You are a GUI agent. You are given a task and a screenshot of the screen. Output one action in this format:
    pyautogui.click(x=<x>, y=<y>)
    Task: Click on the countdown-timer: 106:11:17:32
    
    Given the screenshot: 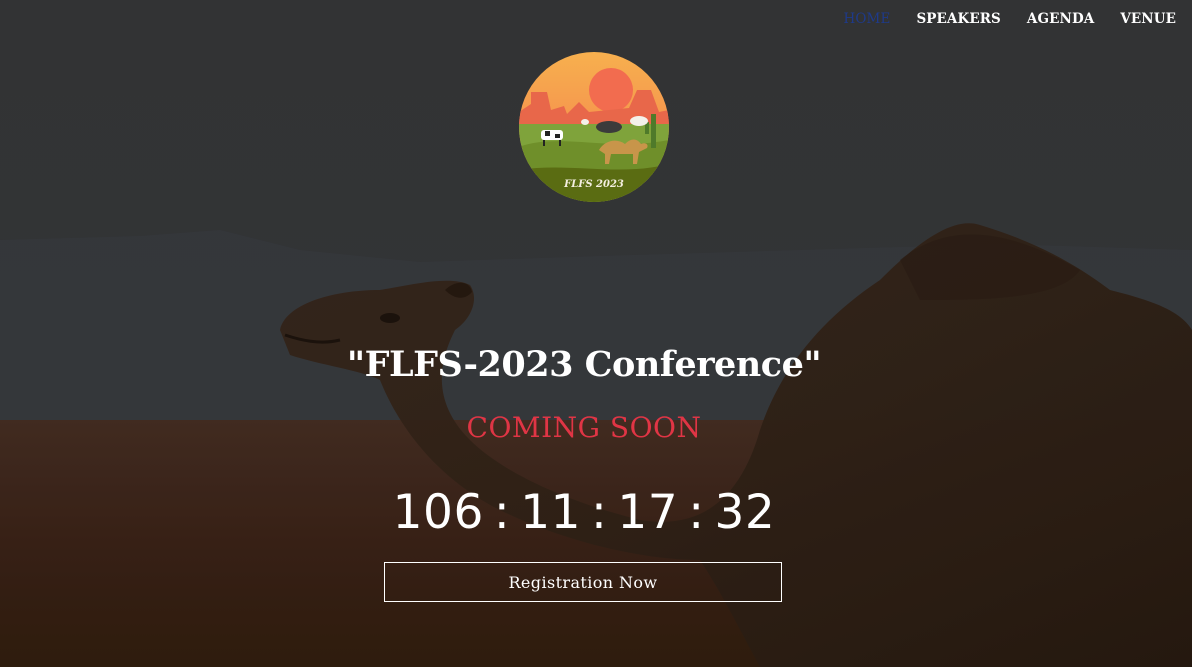 What is the action you would take?
    pyautogui.click(x=584, y=512)
    